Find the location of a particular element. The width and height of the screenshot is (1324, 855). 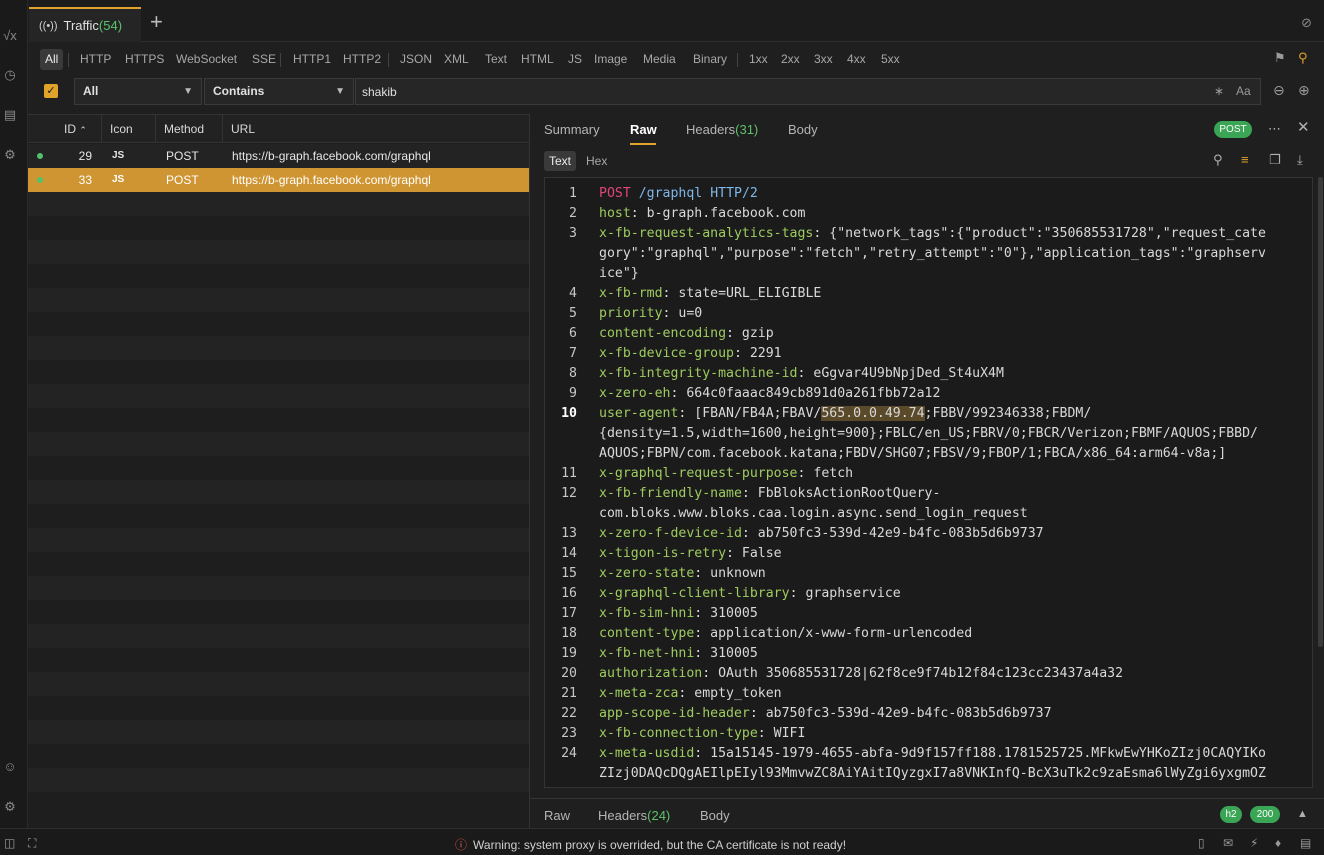

tab-headers: Headers(31) is located at coordinates (722, 129).